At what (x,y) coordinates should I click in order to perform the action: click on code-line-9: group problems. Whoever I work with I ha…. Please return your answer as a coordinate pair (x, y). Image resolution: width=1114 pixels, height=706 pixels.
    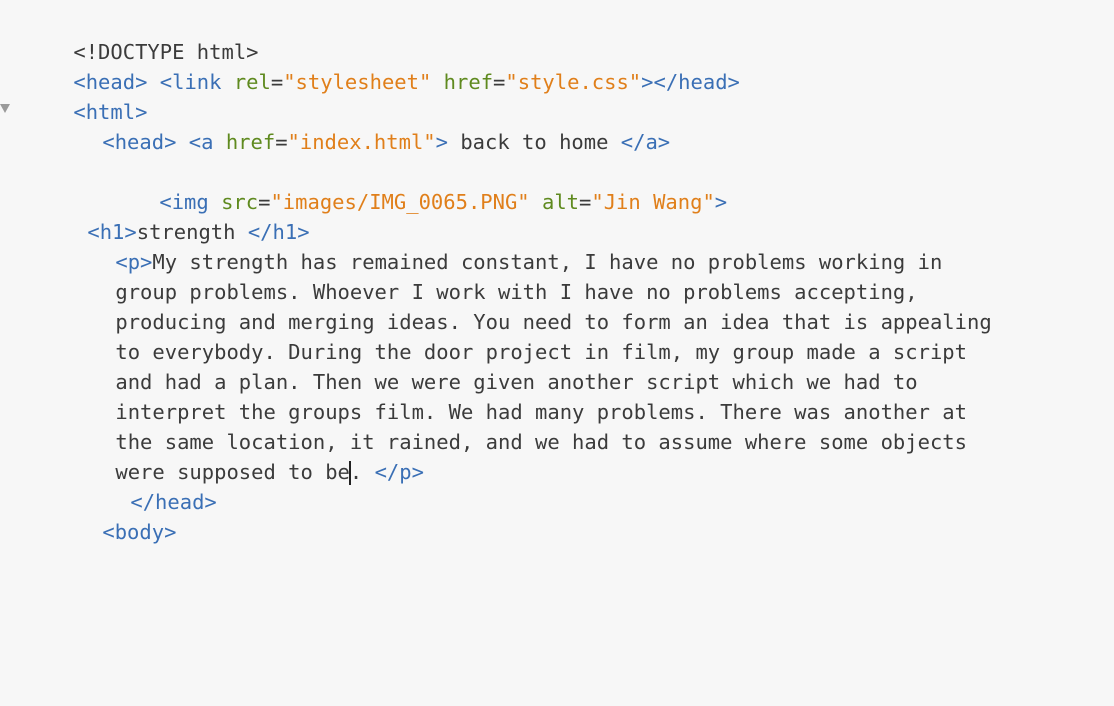
    Looking at the image, I should click on (491, 275).